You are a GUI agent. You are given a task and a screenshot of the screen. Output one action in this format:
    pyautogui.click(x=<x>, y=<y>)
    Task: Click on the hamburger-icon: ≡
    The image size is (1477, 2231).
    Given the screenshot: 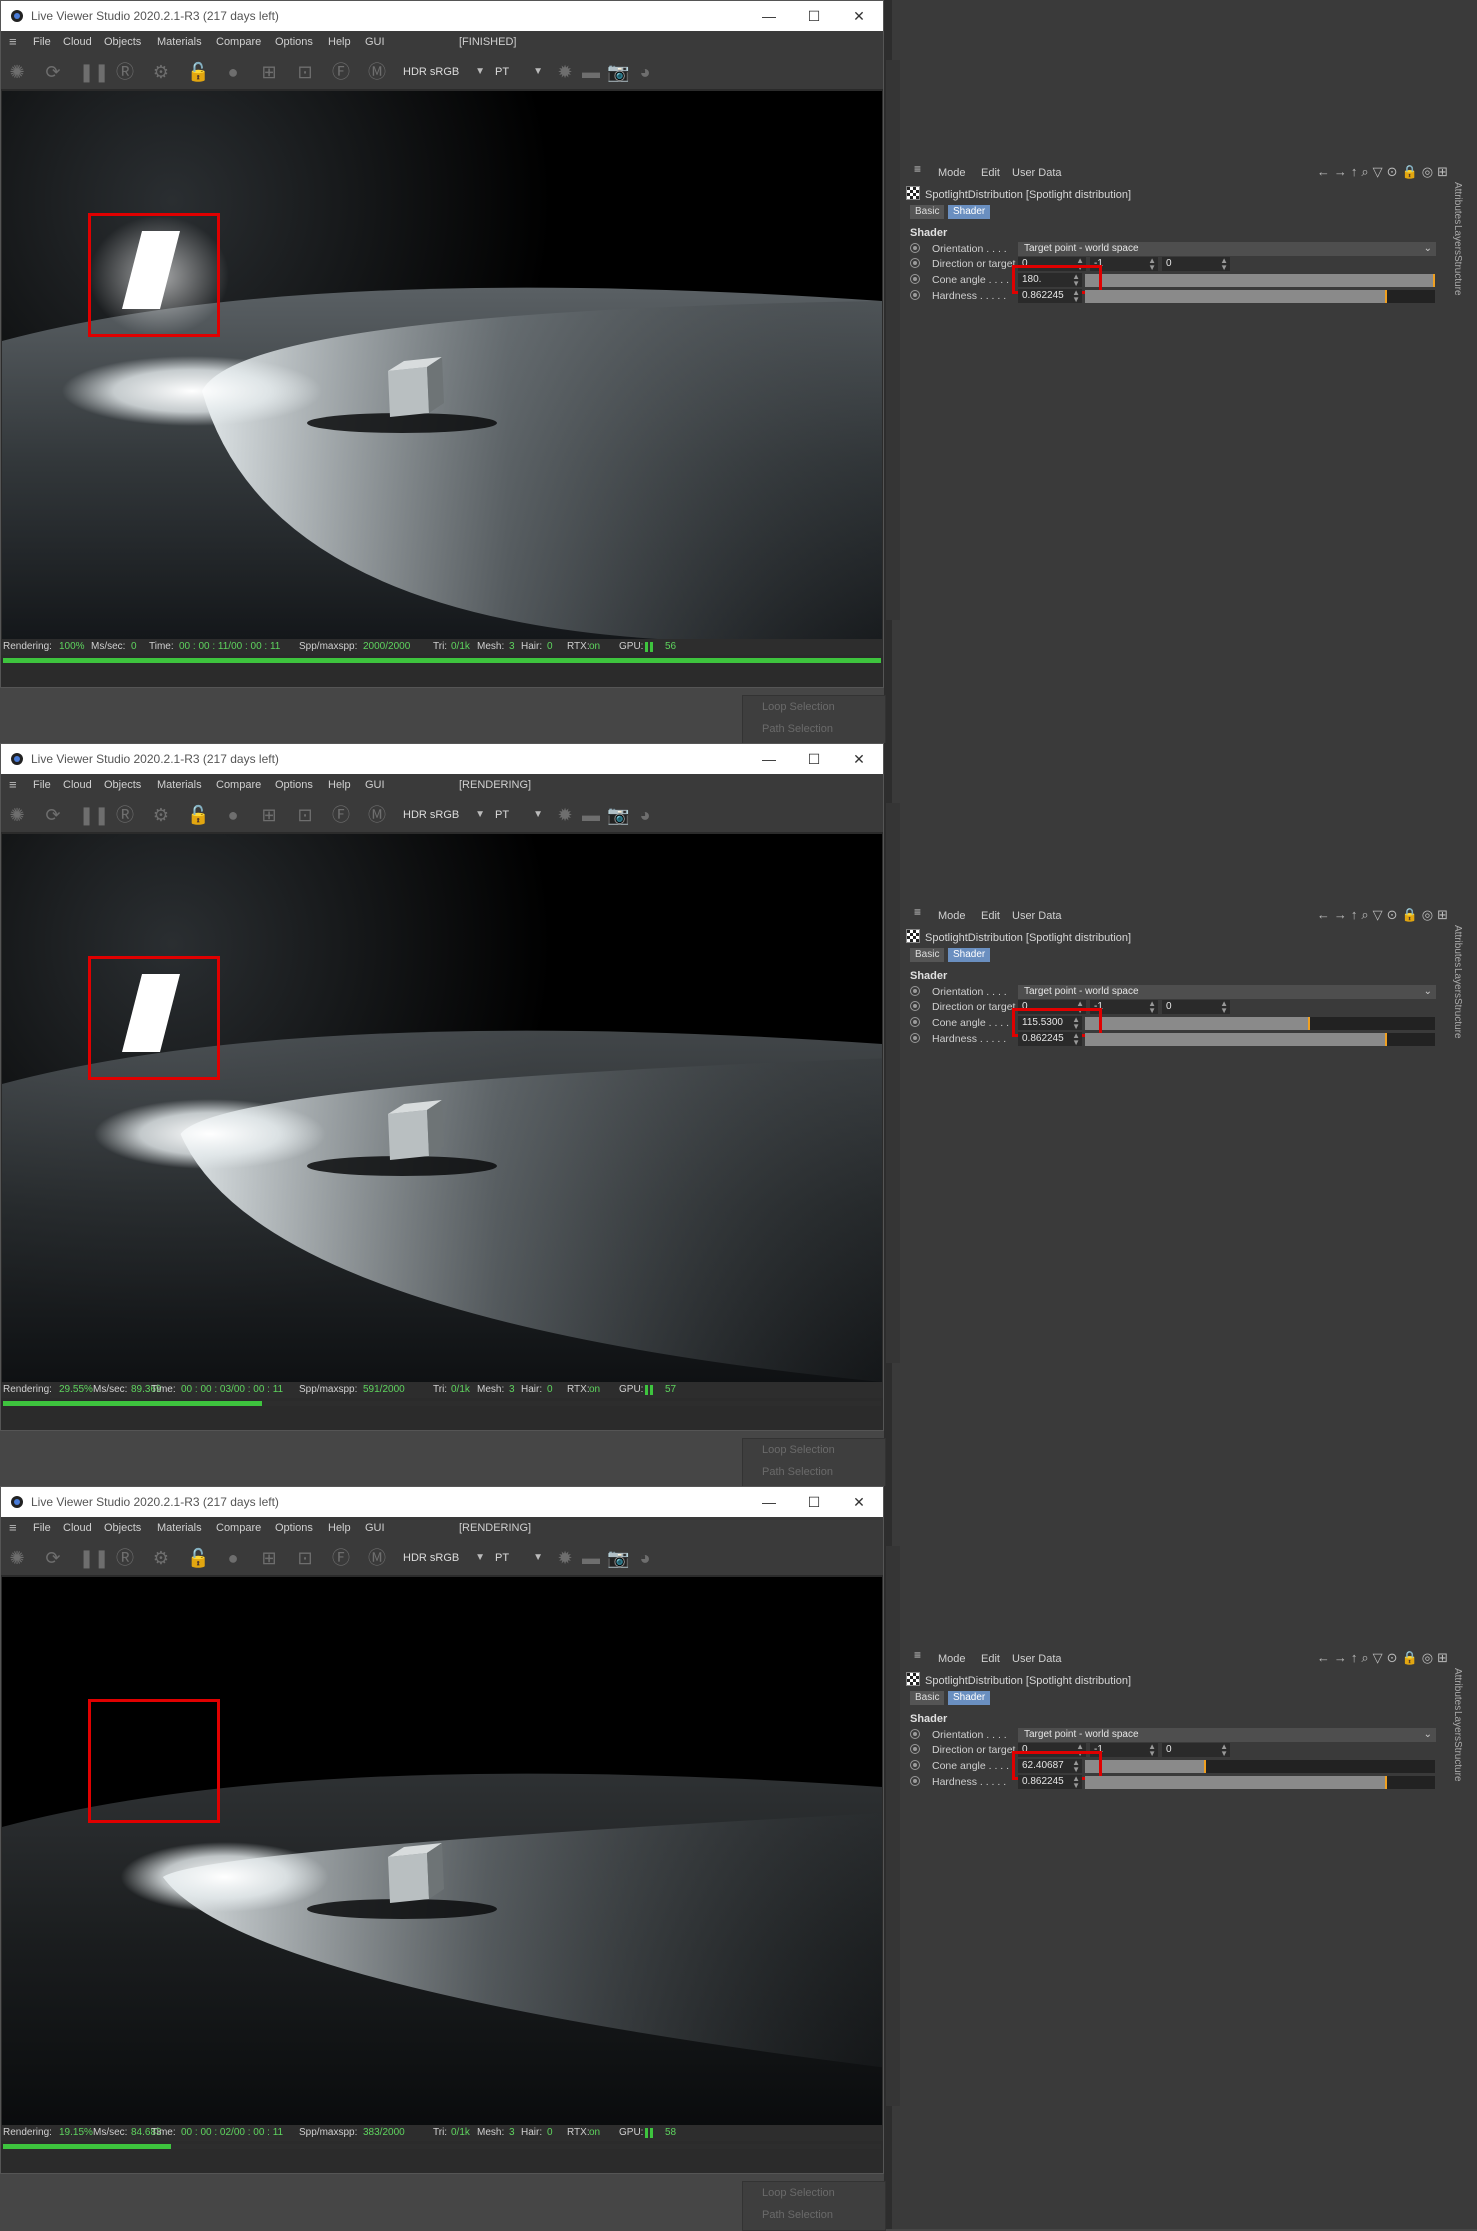 What is the action you would take?
    pyautogui.click(x=13, y=41)
    